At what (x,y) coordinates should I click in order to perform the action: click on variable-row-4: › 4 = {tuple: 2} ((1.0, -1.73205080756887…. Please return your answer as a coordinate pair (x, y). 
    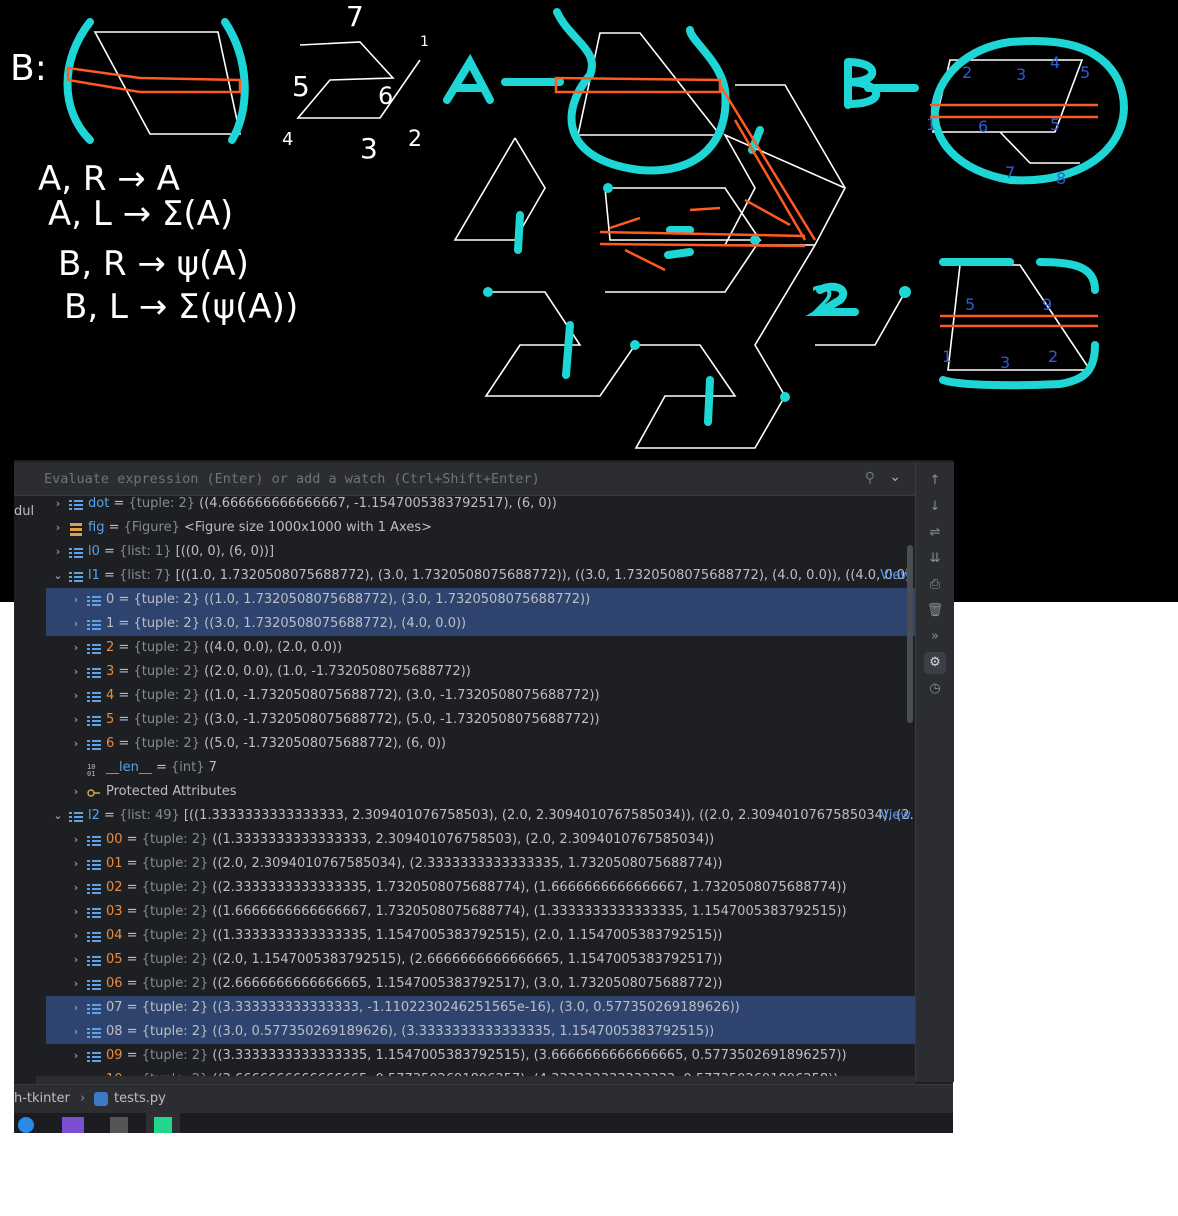
    Looking at the image, I should click on (480, 696).